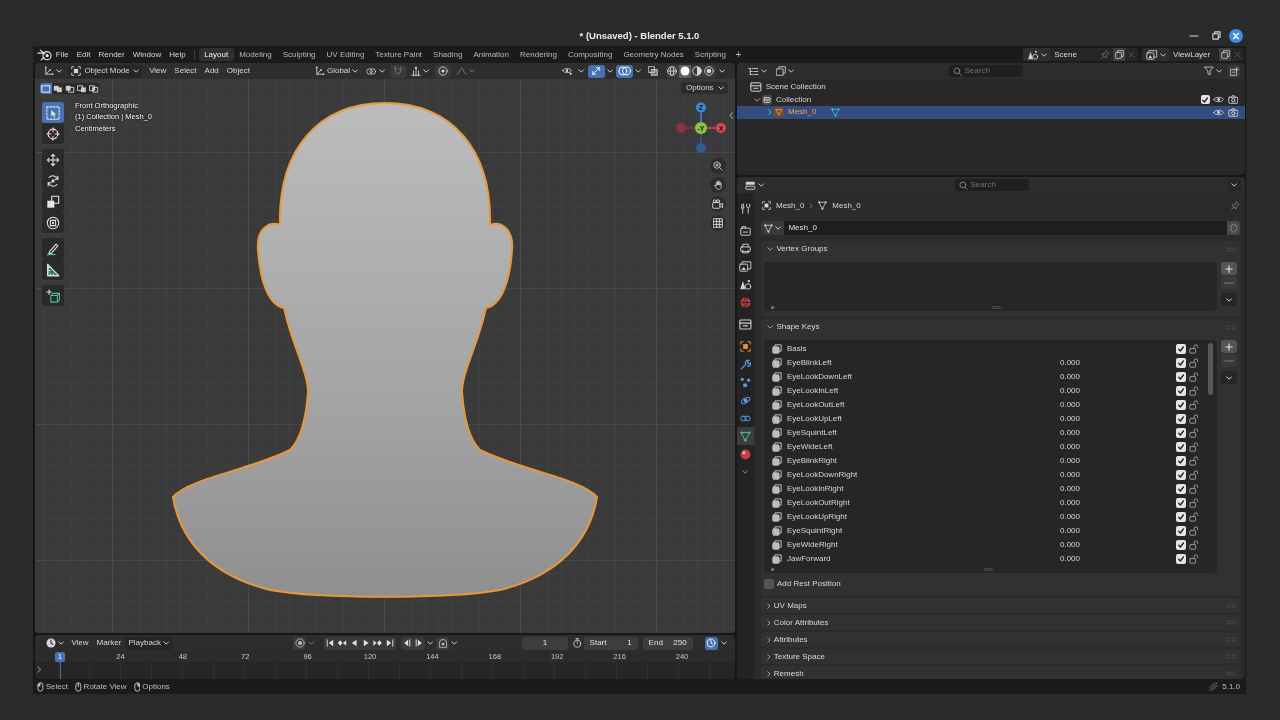 This screenshot has width=1280, height=720. What do you see at coordinates (177, 54) in the screenshot?
I see `menu-item: Help` at bounding box center [177, 54].